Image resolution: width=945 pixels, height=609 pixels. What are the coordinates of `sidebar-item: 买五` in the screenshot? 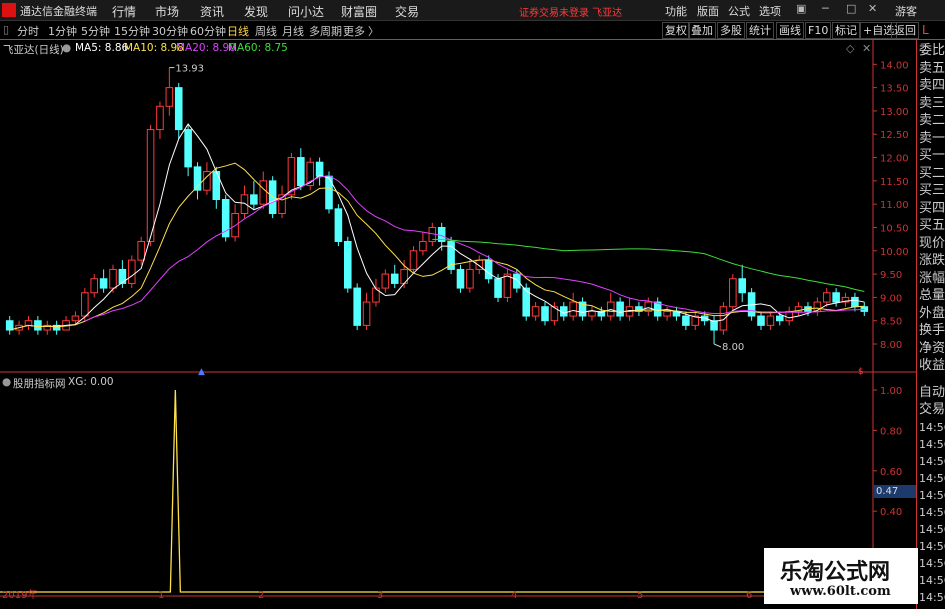 It's located at (932, 225).